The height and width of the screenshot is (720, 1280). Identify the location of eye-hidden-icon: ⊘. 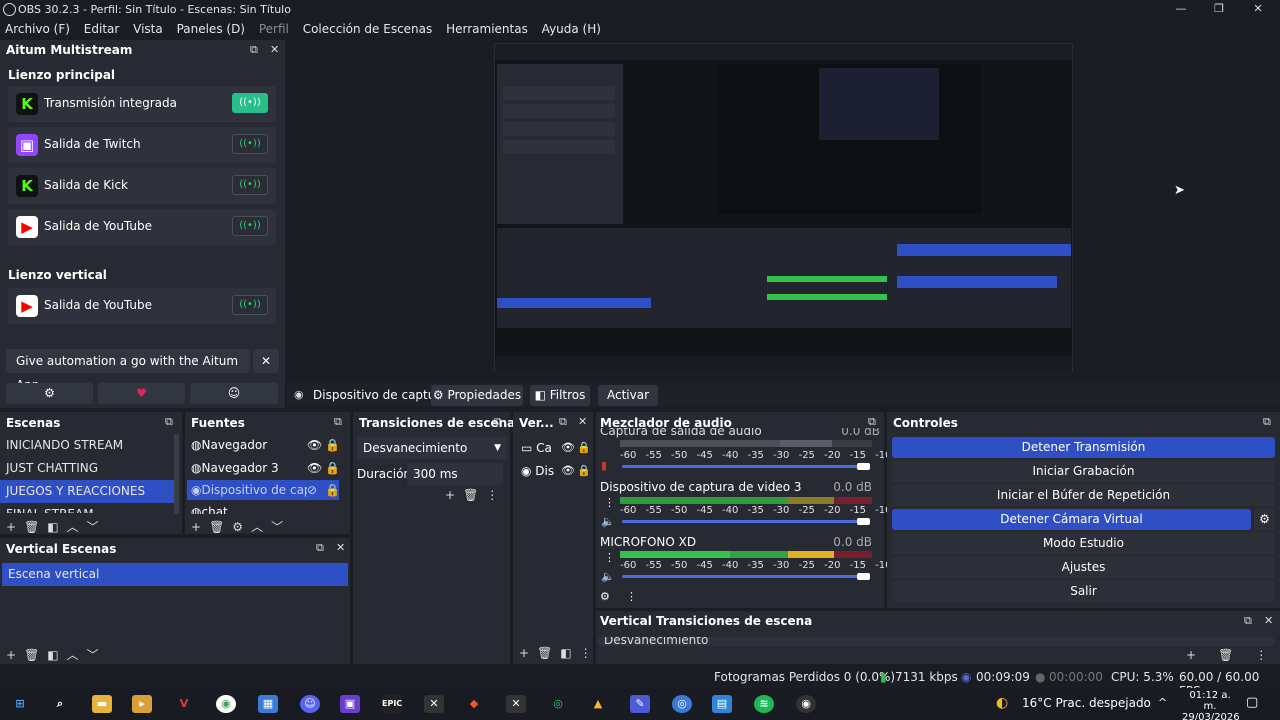
(312, 490).